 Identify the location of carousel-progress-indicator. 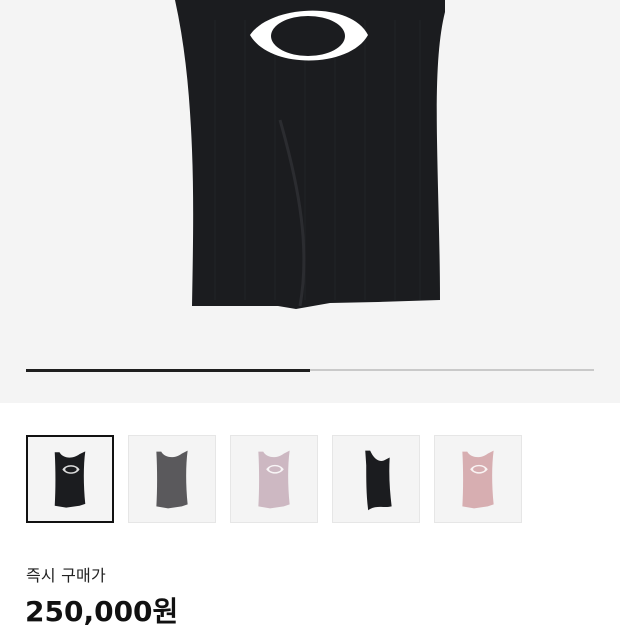
(168, 370).